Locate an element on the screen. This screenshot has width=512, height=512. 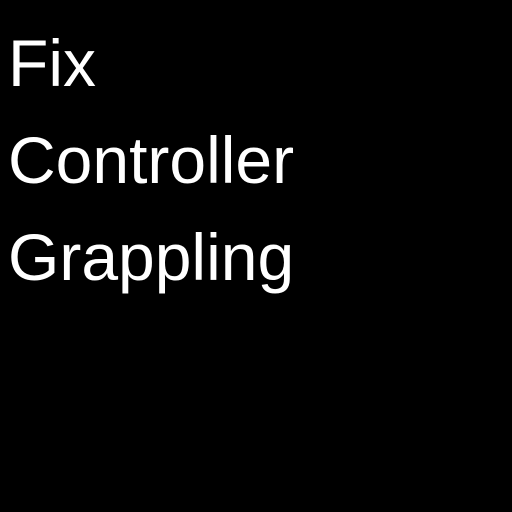
title-line-grappling: Grappling is located at coordinates (151, 257).